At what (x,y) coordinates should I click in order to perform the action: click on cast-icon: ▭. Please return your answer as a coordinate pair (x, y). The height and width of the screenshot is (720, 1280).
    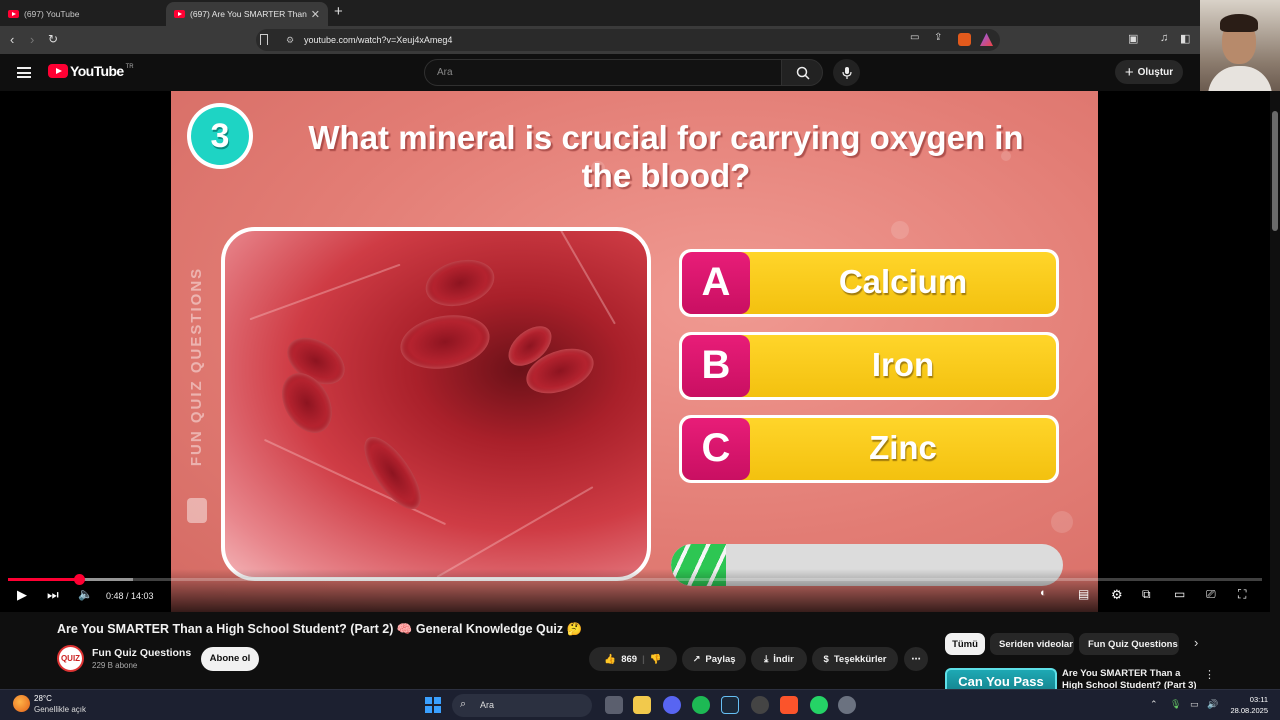
    Looking at the image, I should click on (914, 37).